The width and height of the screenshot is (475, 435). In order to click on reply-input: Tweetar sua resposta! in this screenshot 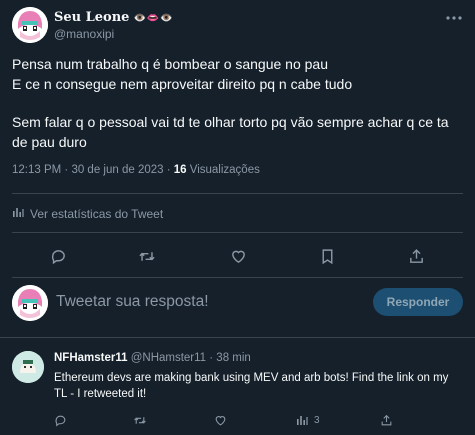, I will do `click(132, 302)`.